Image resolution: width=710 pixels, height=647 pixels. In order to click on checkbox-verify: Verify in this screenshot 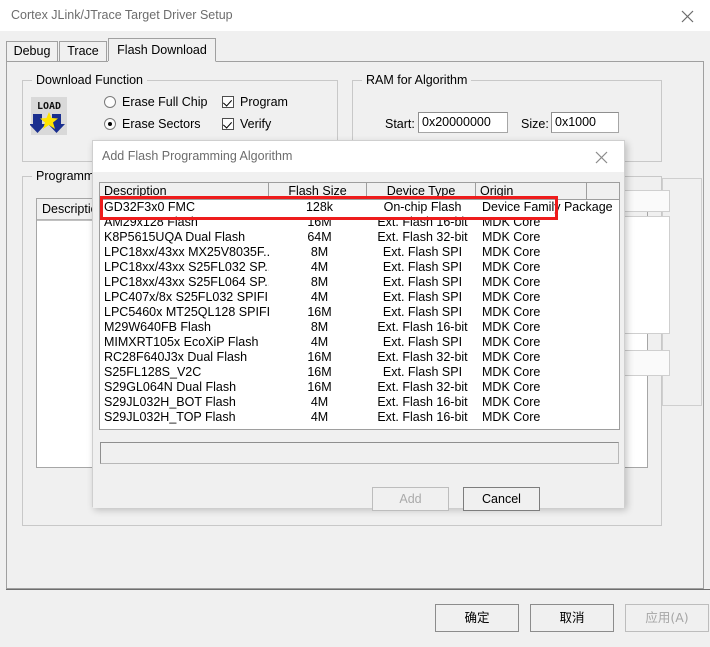, I will do `click(246, 124)`.